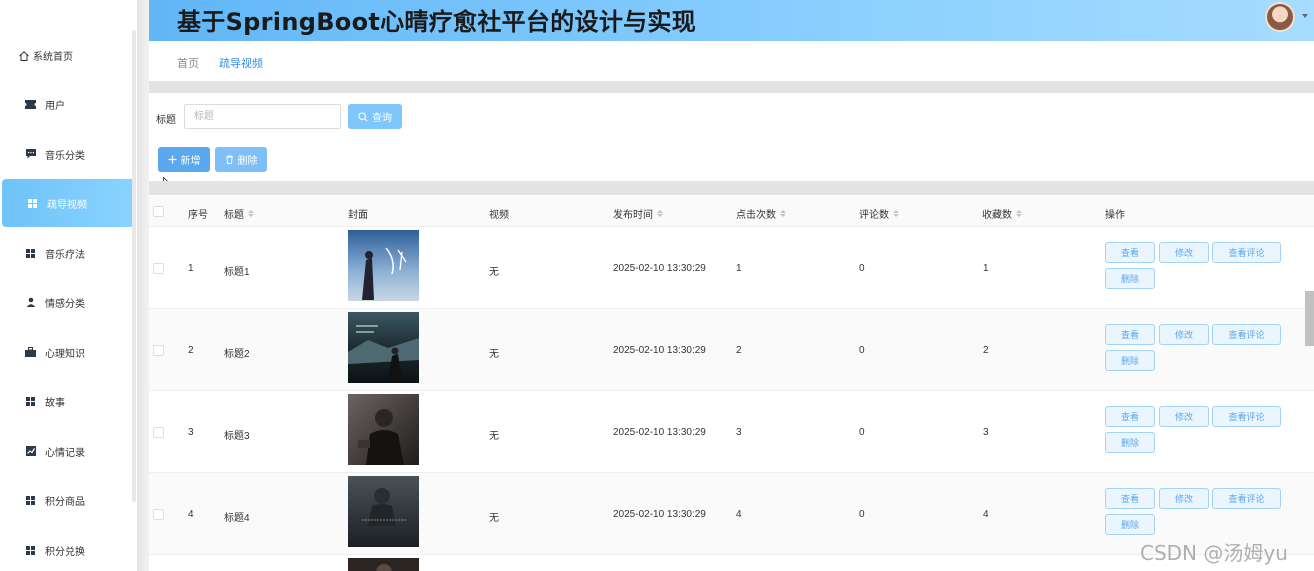 The height and width of the screenshot is (571, 1314). I want to click on sidebar-item-story: 故事, so click(68, 401).